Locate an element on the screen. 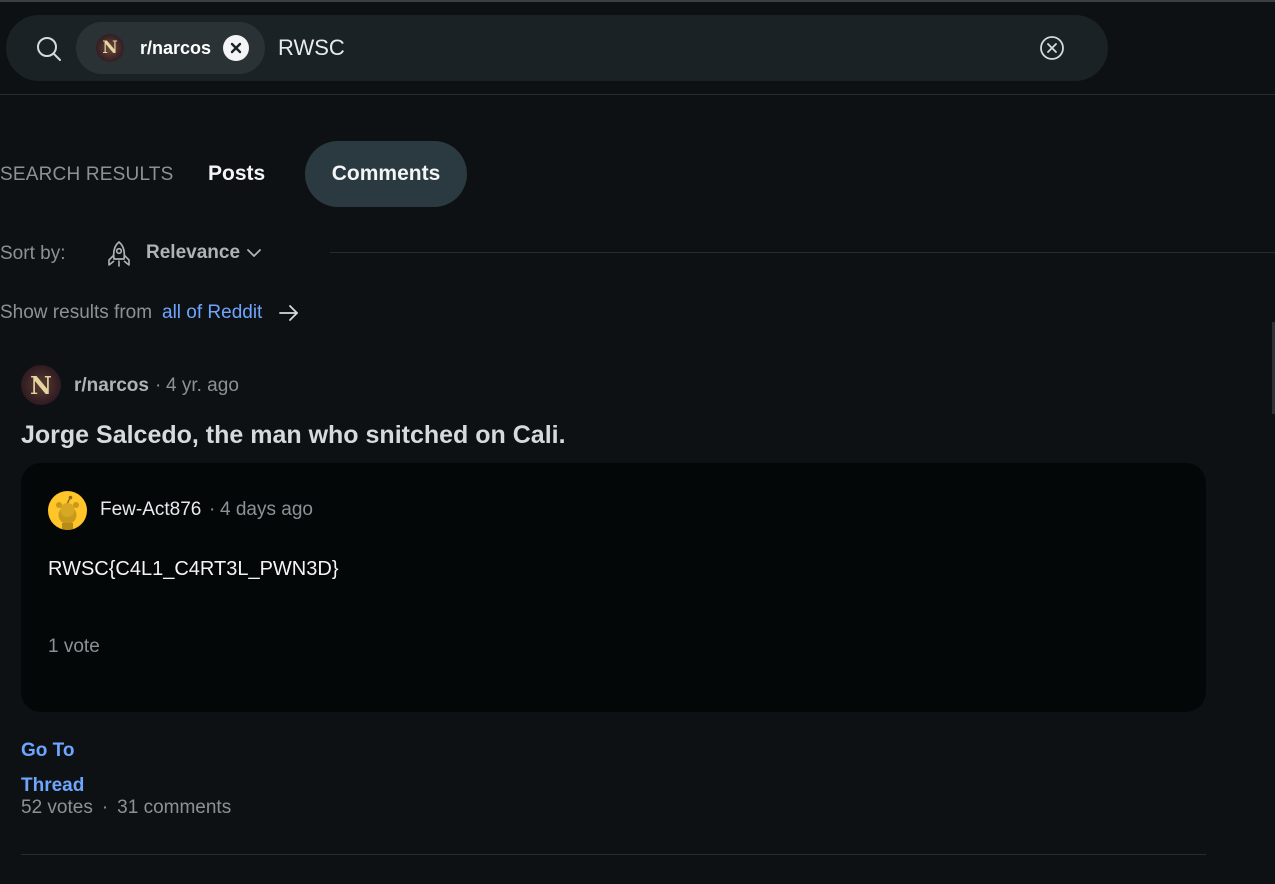 Image resolution: width=1275 pixels, height=884 pixels. scope-label: Show results from is located at coordinates (76, 312).